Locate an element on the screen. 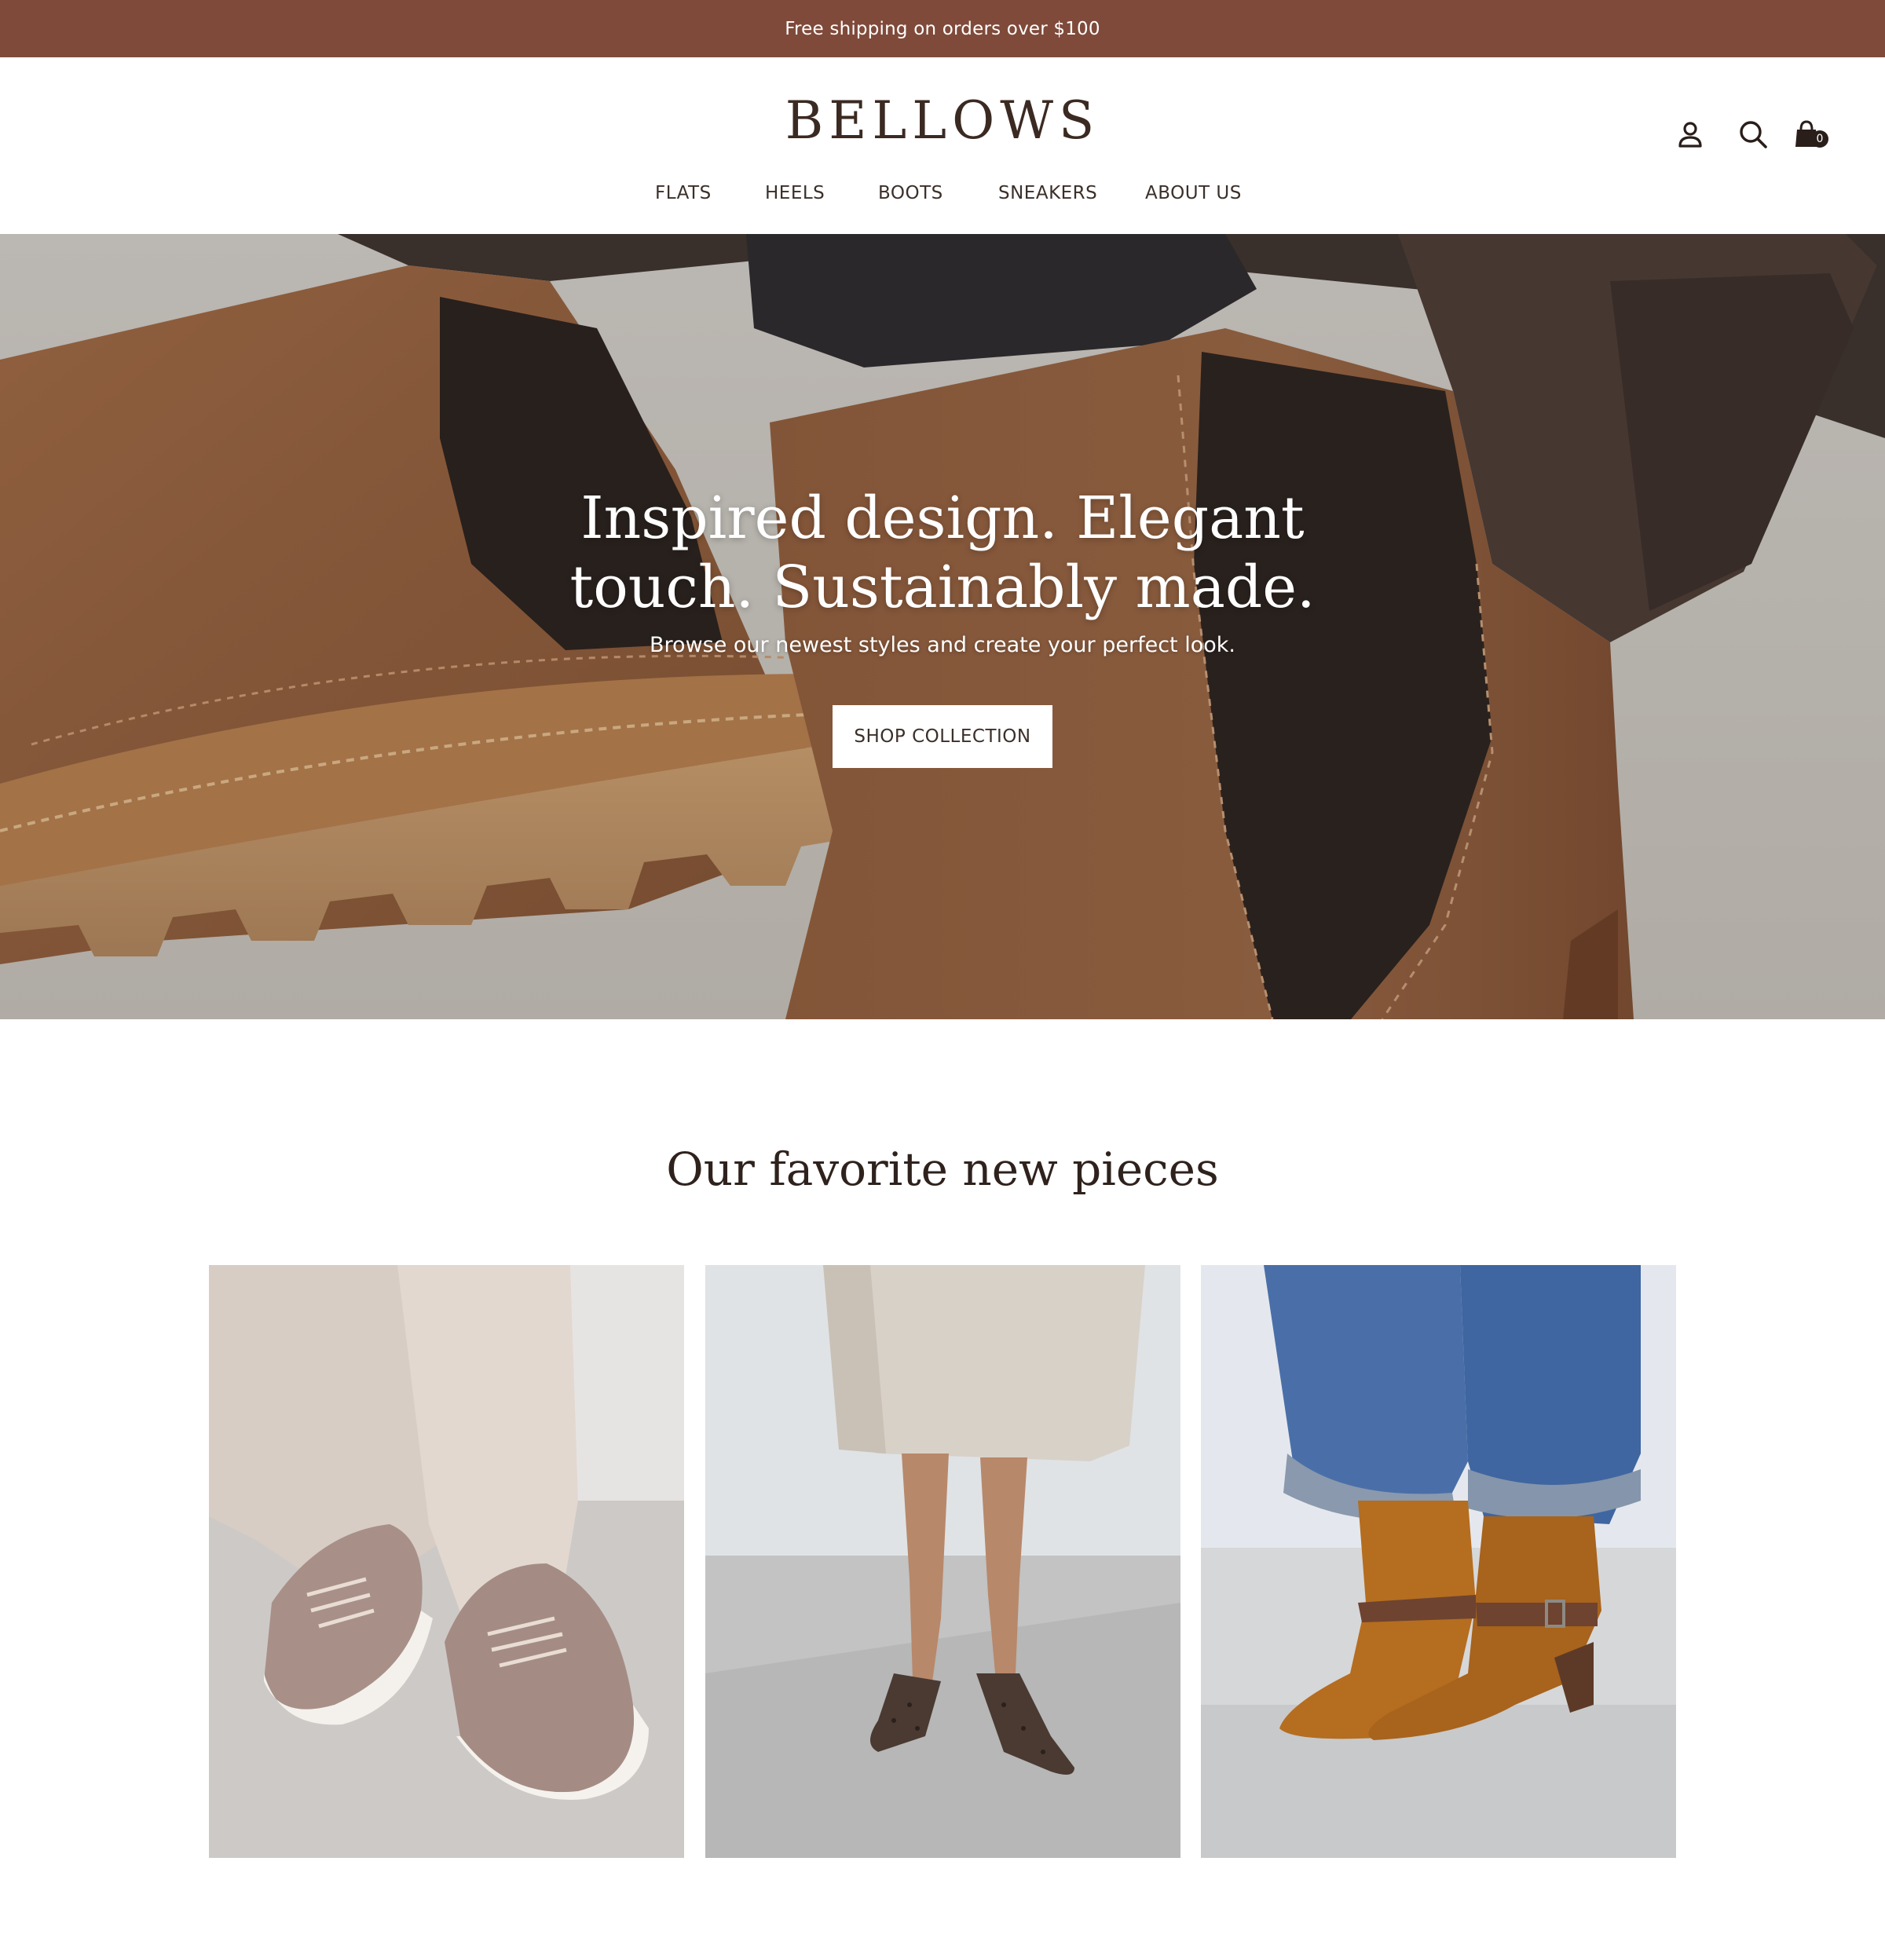 The height and width of the screenshot is (1960, 1885). product-card-heels is located at coordinates (942, 1561).